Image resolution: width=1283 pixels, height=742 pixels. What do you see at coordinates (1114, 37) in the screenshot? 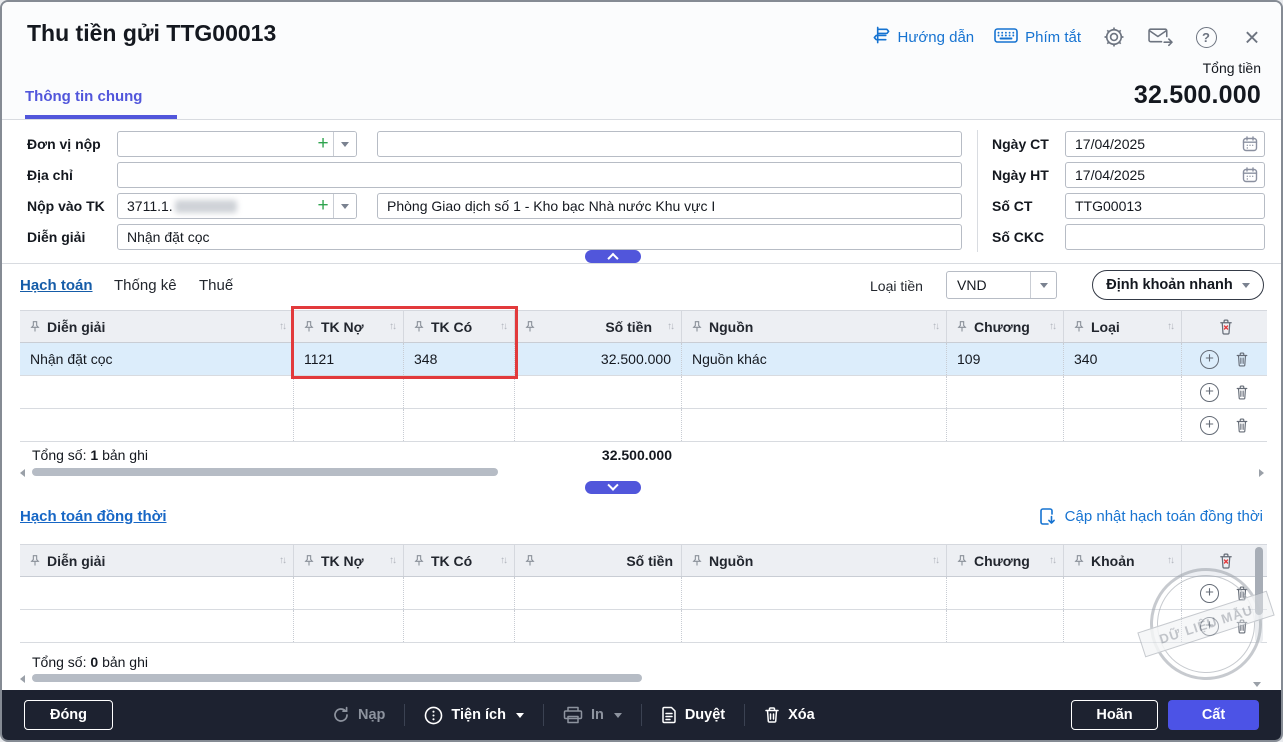
I see `settings-icon` at bounding box center [1114, 37].